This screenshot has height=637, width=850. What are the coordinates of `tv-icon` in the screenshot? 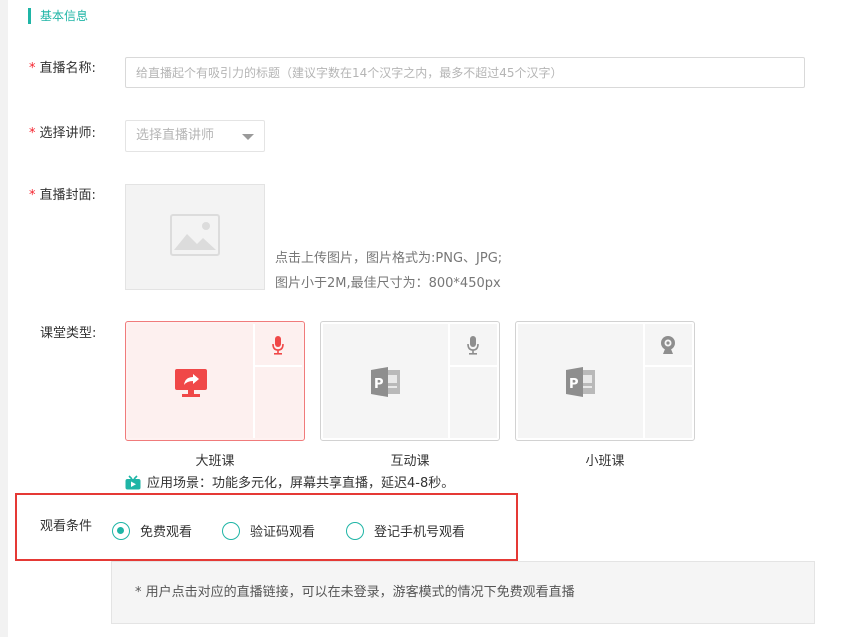 It's located at (133, 482).